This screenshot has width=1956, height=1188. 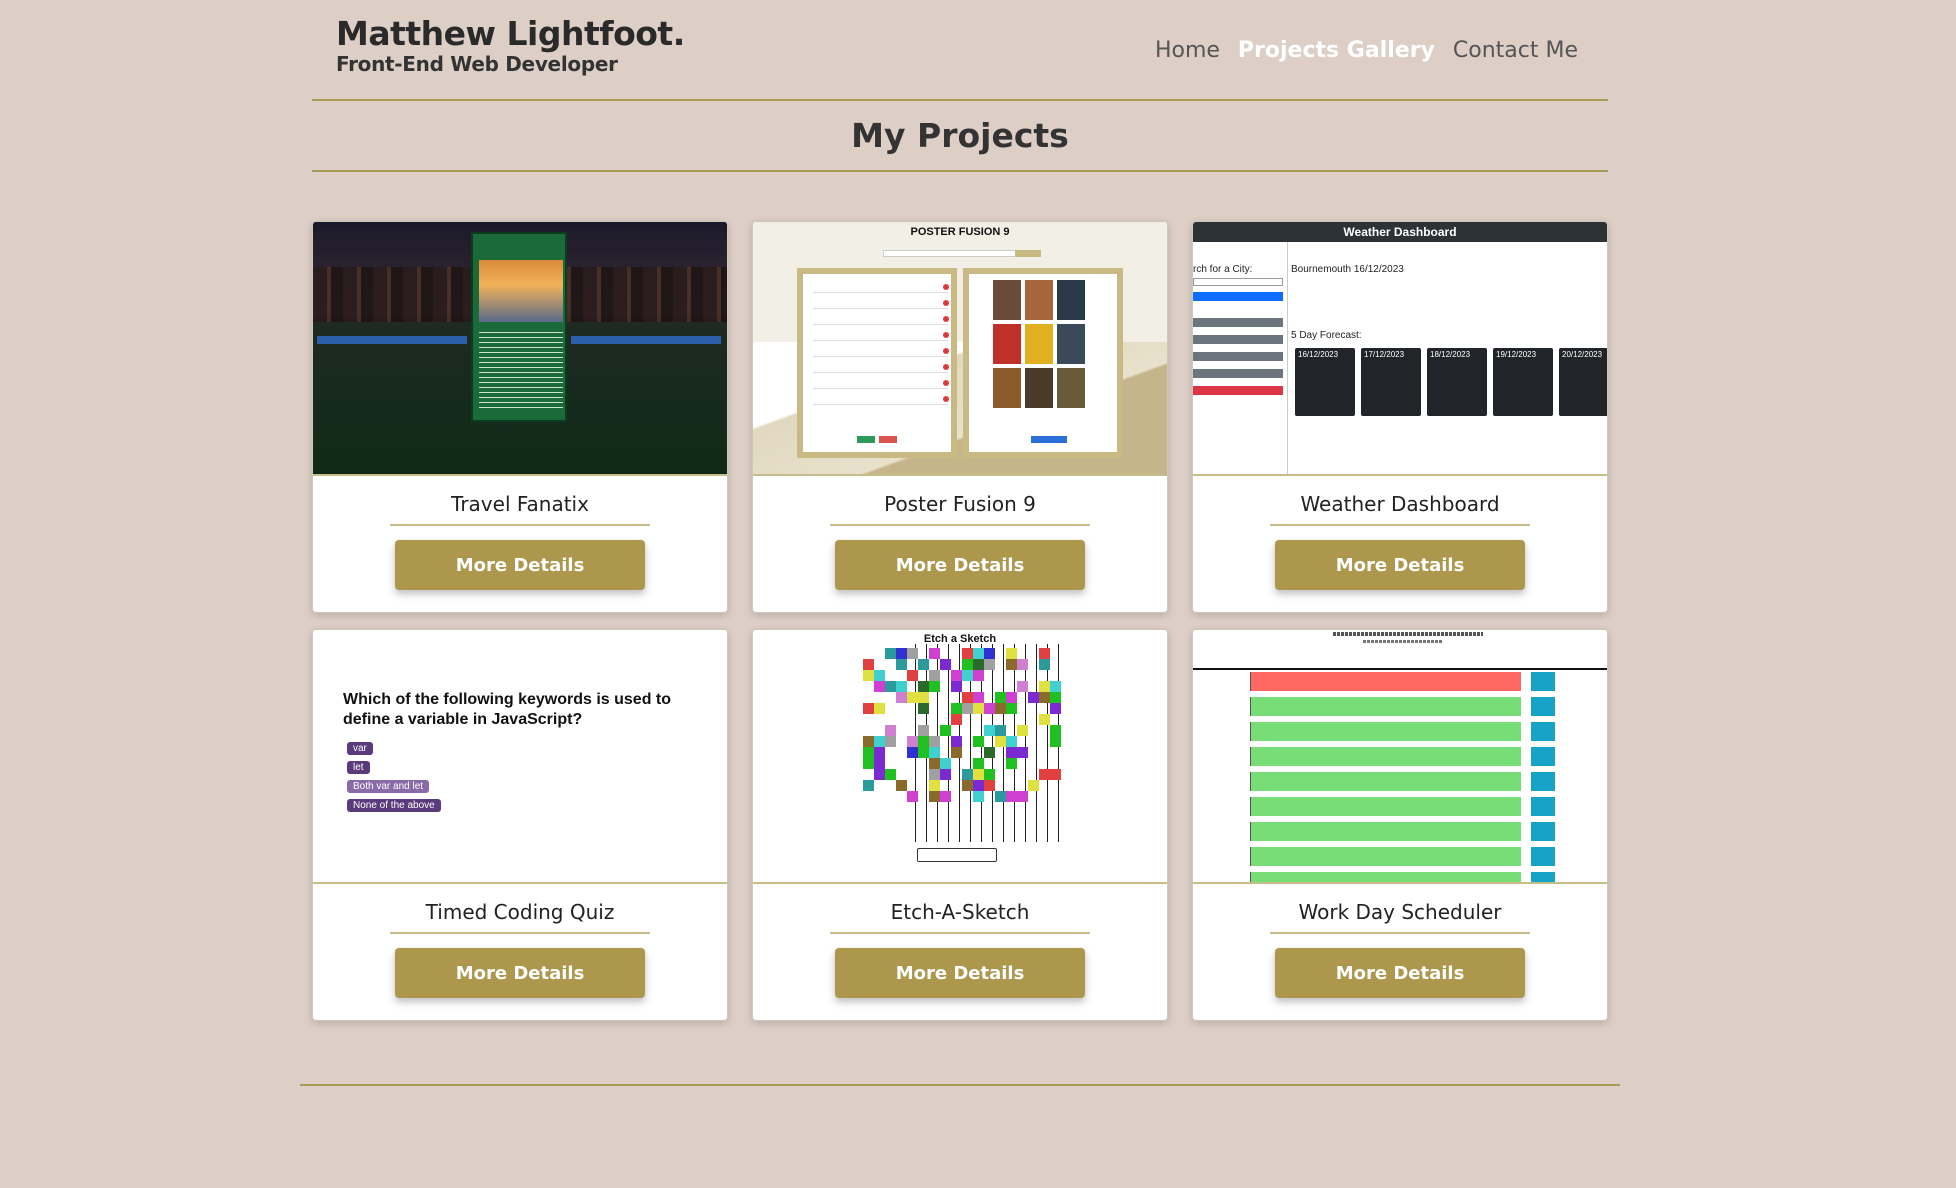 What do you see at coordinates (1400, 917) in the screenshot?
I see `project-title: Work Day Scheduler` at bounding box center [1400, 917].